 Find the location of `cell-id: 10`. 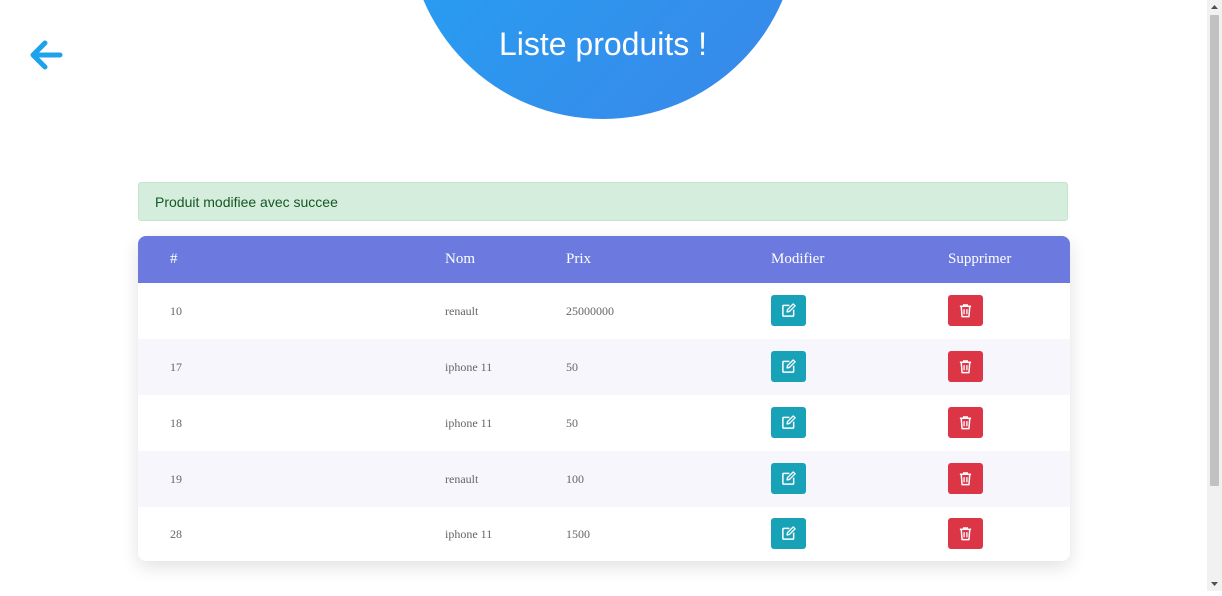

cell-id: 10 is located at coordinates (176, 311).